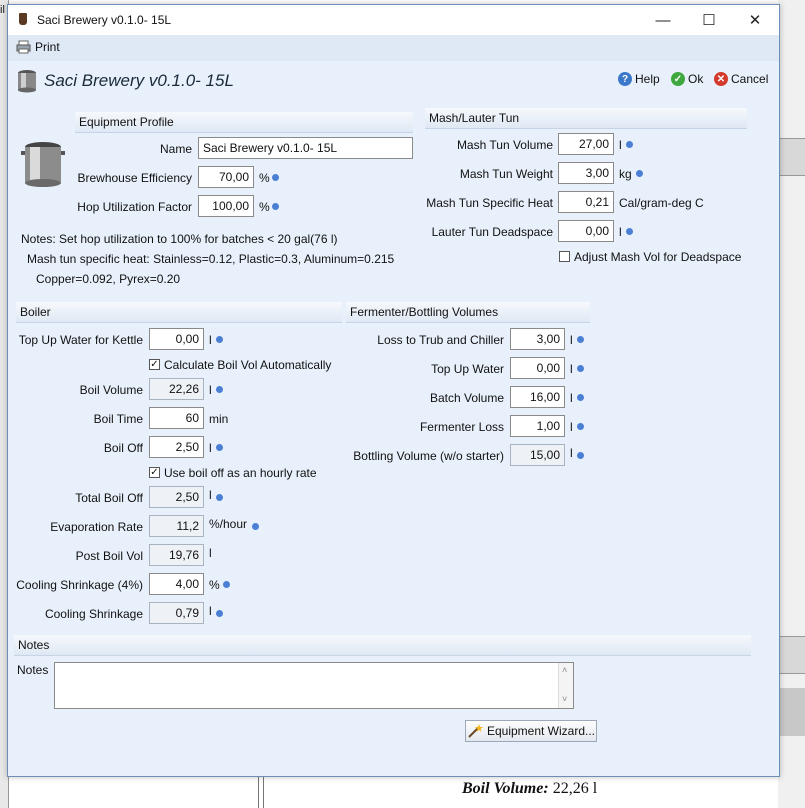 The height and width of the screenshot is (808, 805). Describe the element at coordinates (393, 48) in the screenshot. I see `menu-bar: Print` at that location.